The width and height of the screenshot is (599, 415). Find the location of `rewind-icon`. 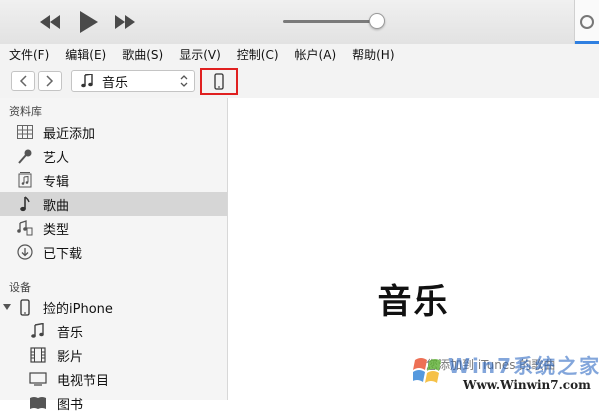

rewind-icon is located at coordinates (50, 22).